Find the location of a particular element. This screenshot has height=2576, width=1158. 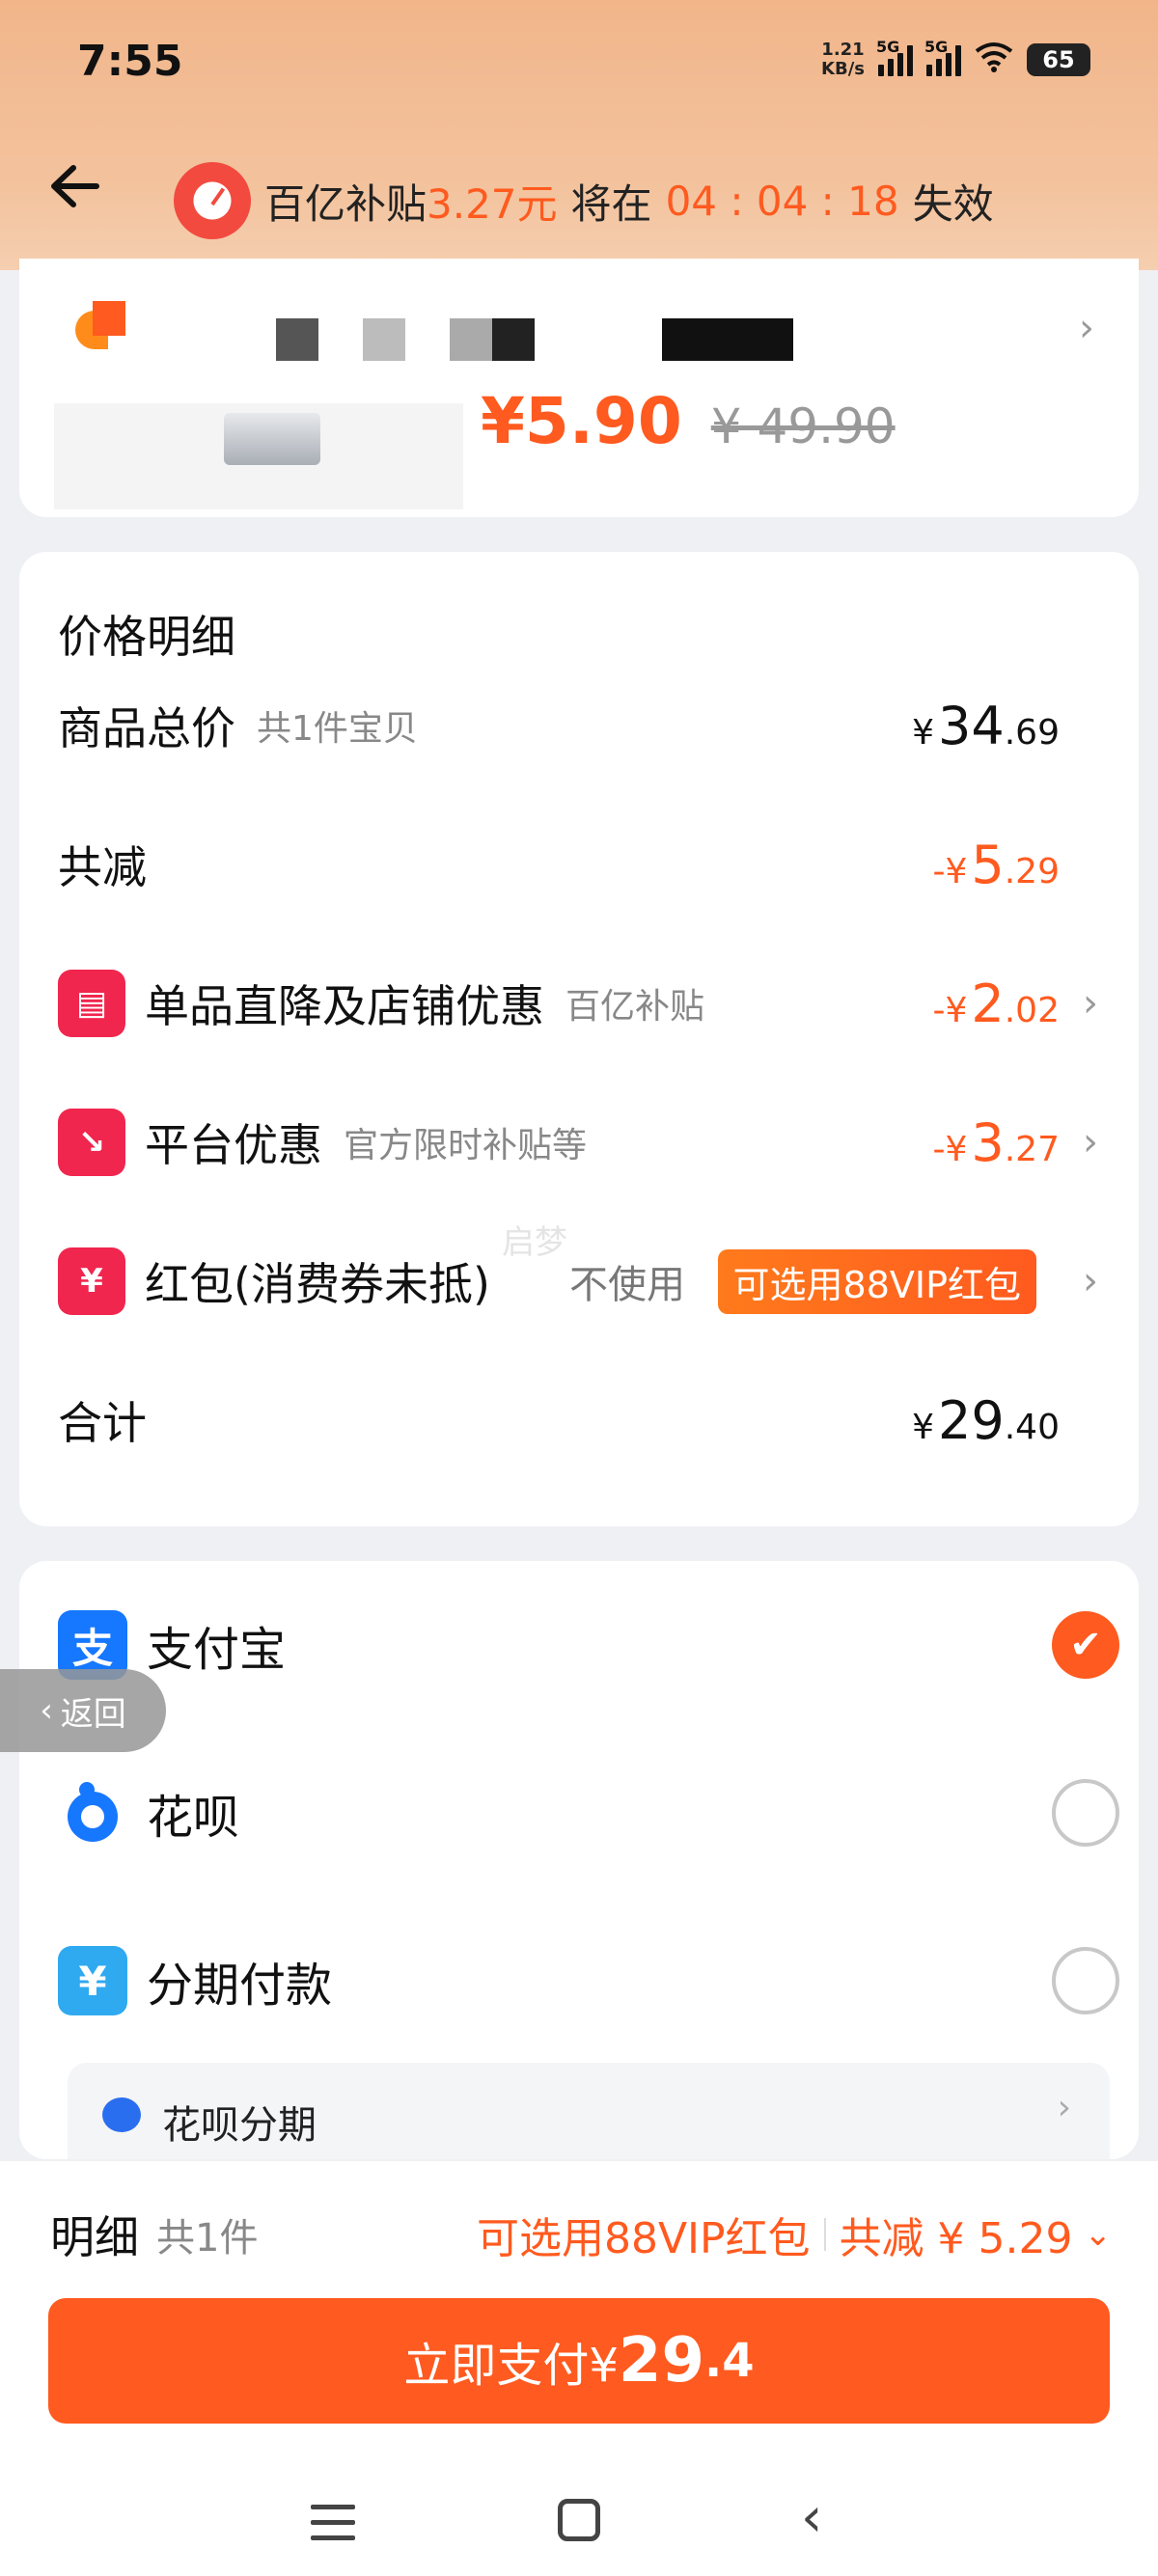

huabei-installment-box: 花呗分期 › is located at coordinates (589, 2111).